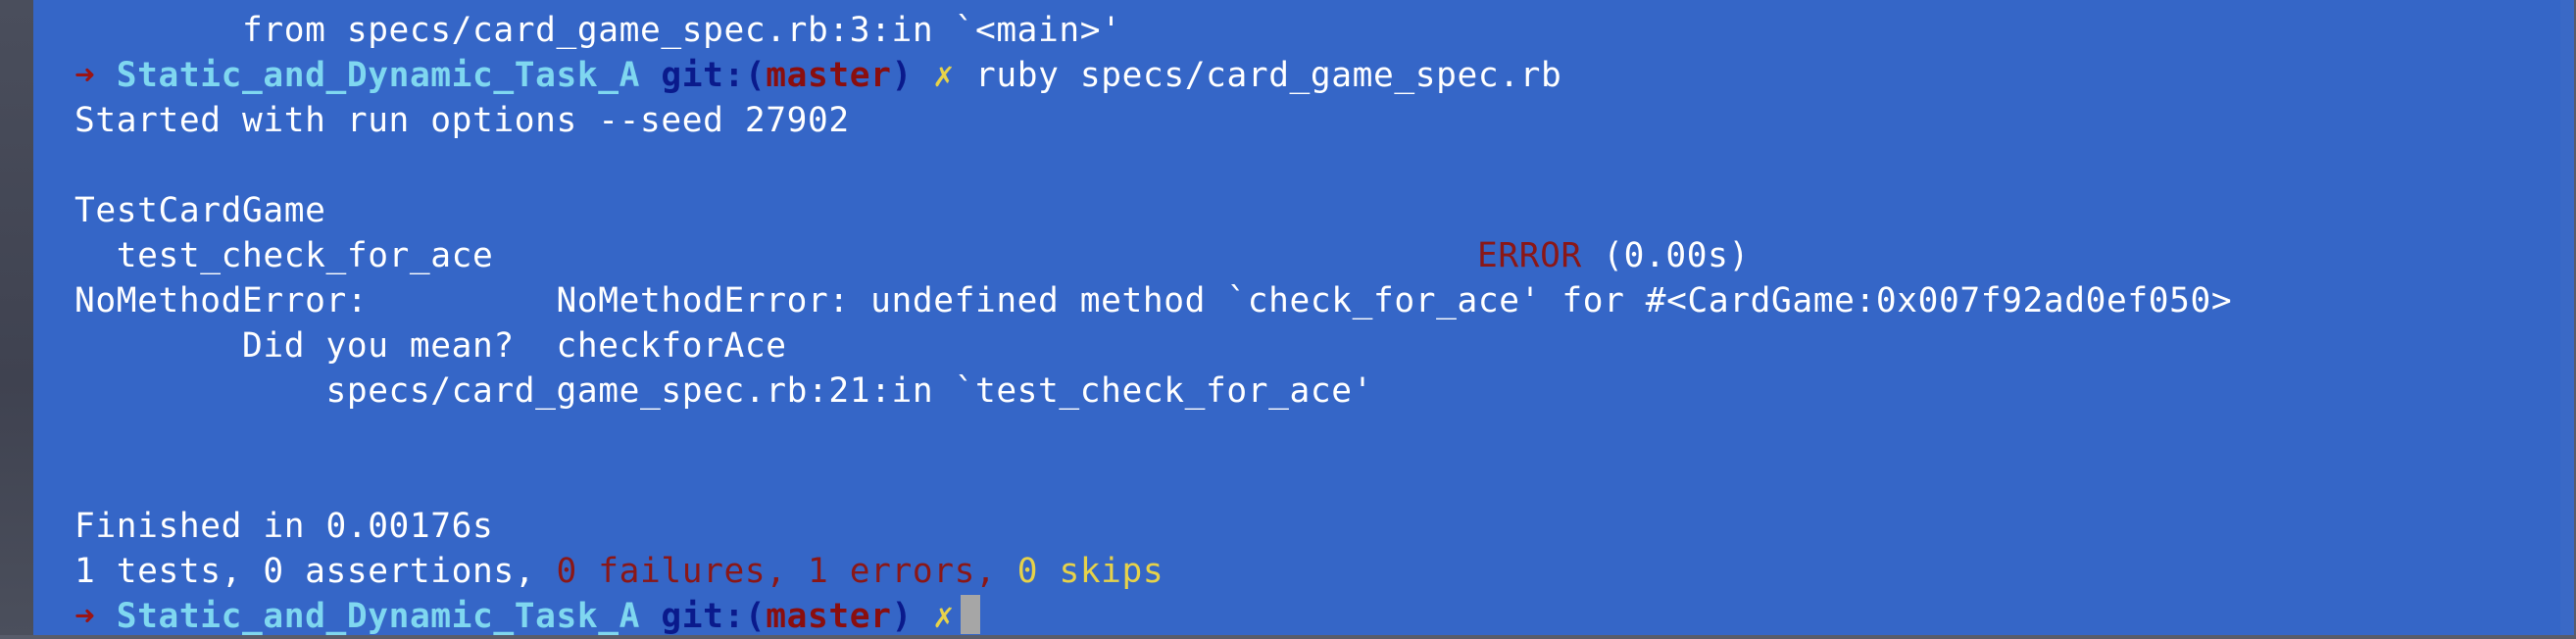 The width and height of the screenshot is (2576, 639). I want to click on test-result-line: ERROR (0.00s), so click(1613, 256).